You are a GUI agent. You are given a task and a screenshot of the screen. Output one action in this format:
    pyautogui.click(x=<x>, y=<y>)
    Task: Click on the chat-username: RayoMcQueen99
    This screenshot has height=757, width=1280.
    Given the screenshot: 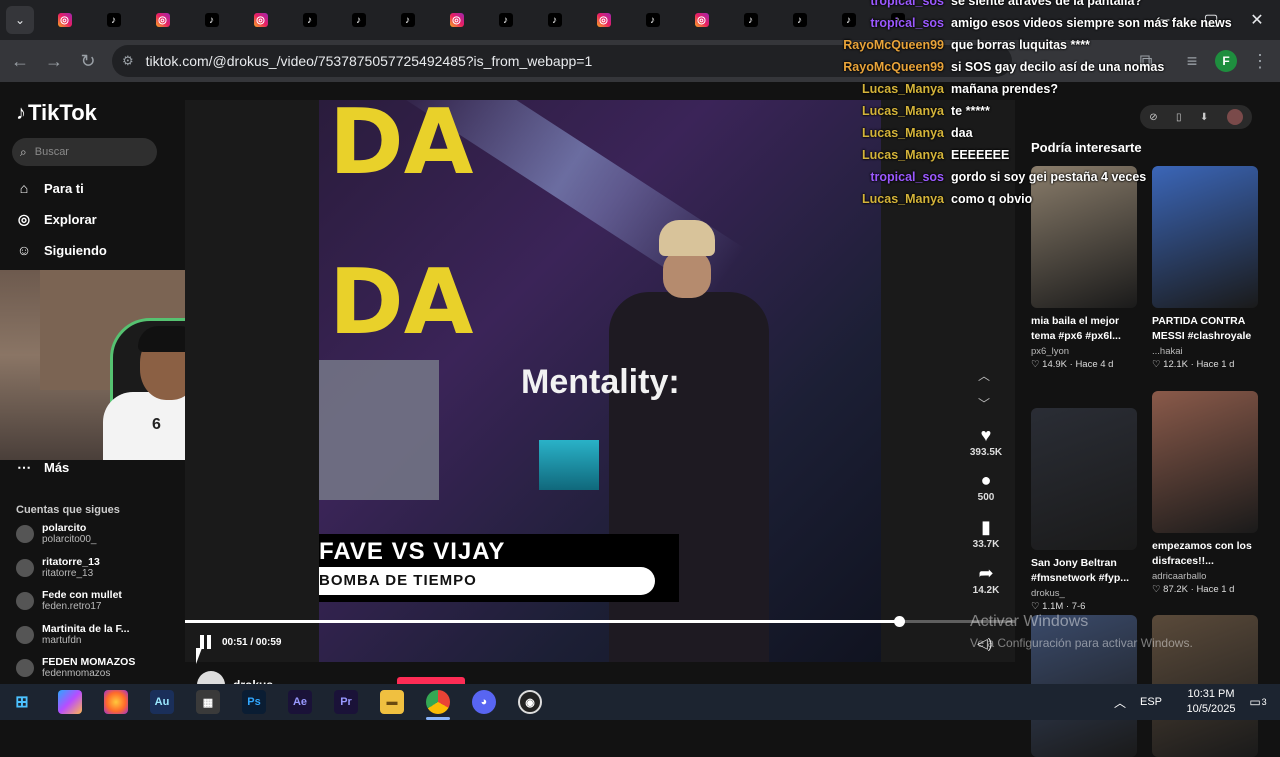 What is the action you would take?
    pyautogui.click(x=893, y=67)
    